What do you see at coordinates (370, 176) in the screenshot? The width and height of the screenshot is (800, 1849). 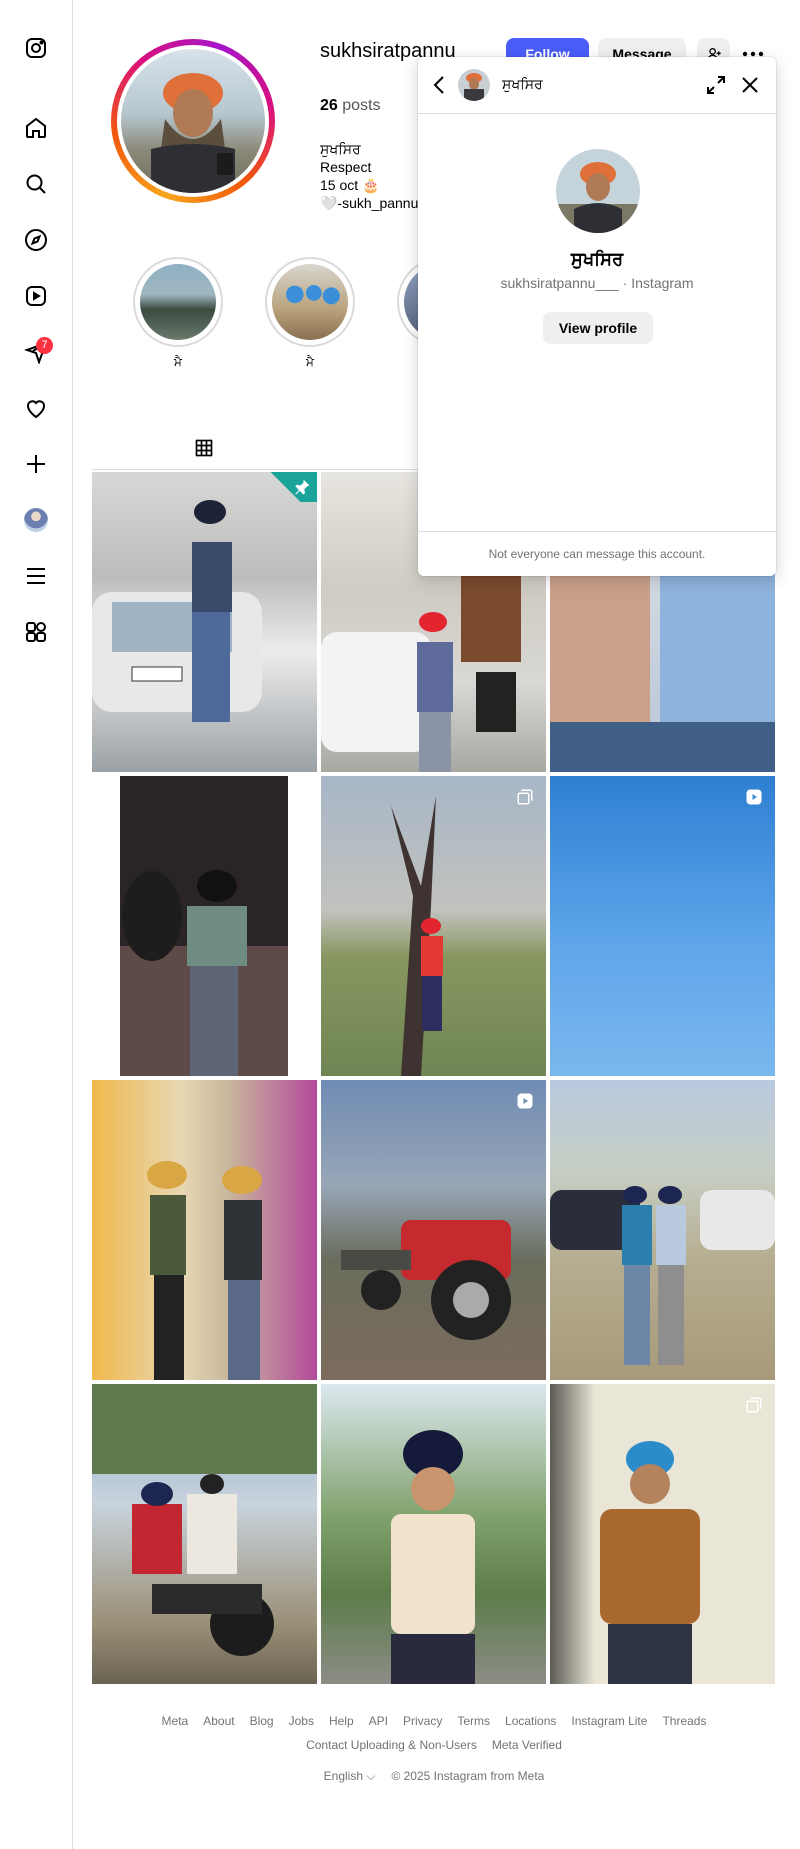 I see `profile-bio: ਸੁਖਸਿਰ Respect 15 oct 🎂 🤍-sukh_pannu03` at bounding box center [370, 176].